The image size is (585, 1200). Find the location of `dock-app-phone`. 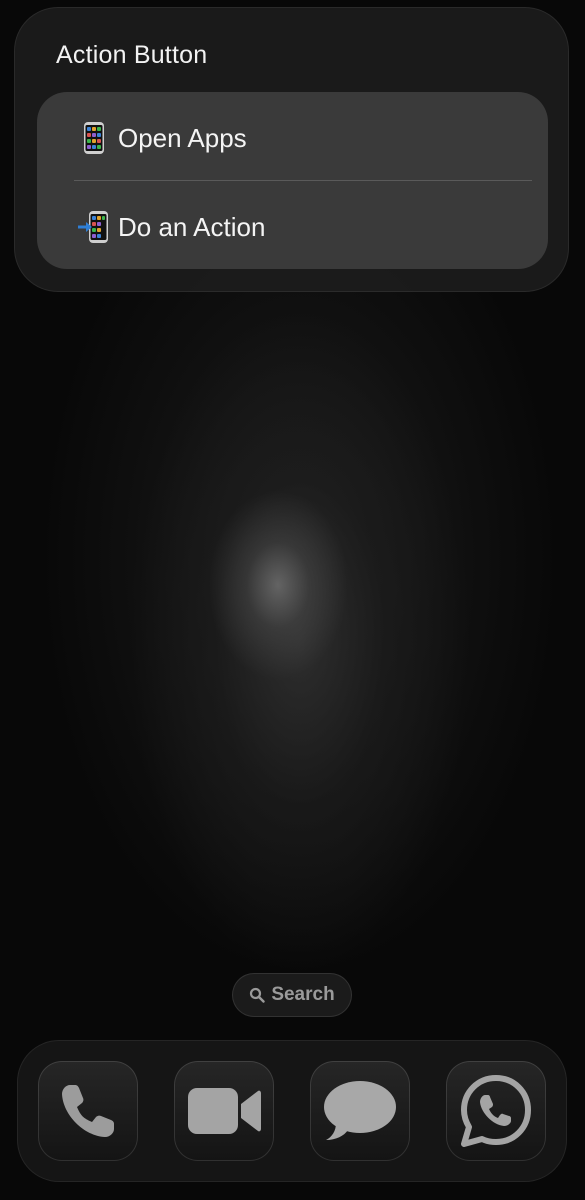

dock-app-phone is located at coordinates (88, 1111).